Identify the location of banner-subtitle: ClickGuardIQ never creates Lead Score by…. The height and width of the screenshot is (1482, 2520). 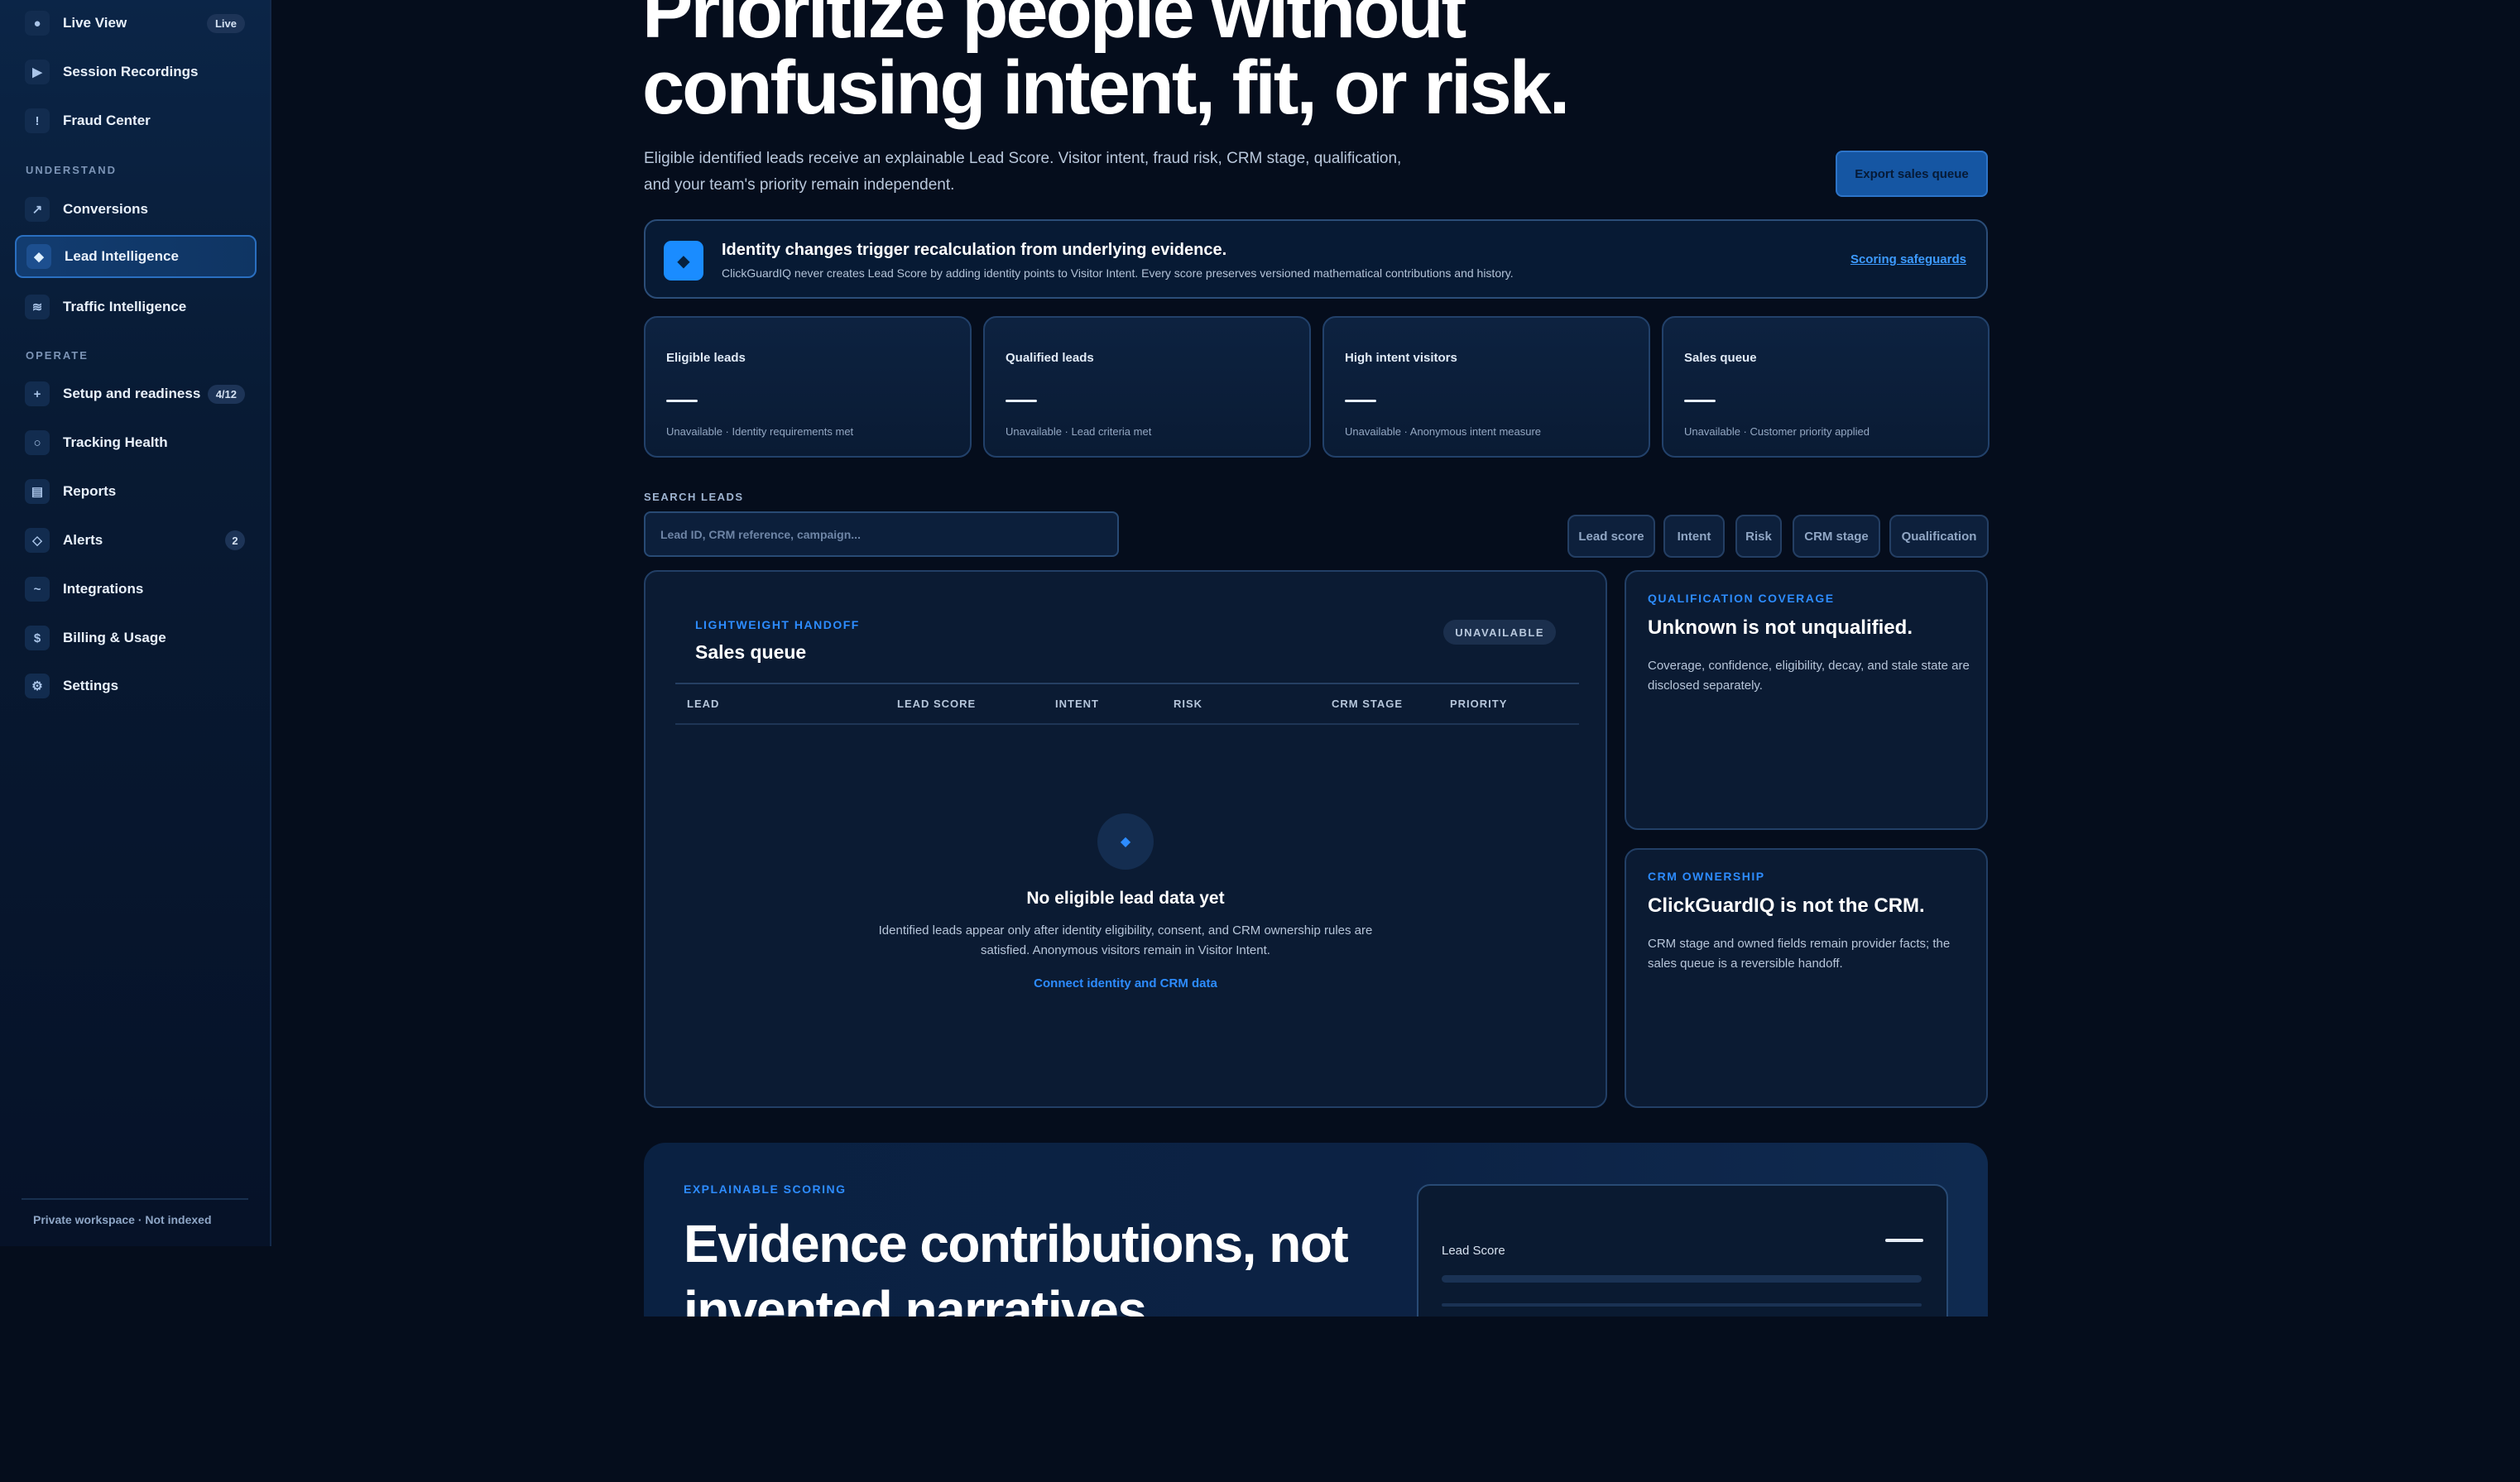
(1118, 273).